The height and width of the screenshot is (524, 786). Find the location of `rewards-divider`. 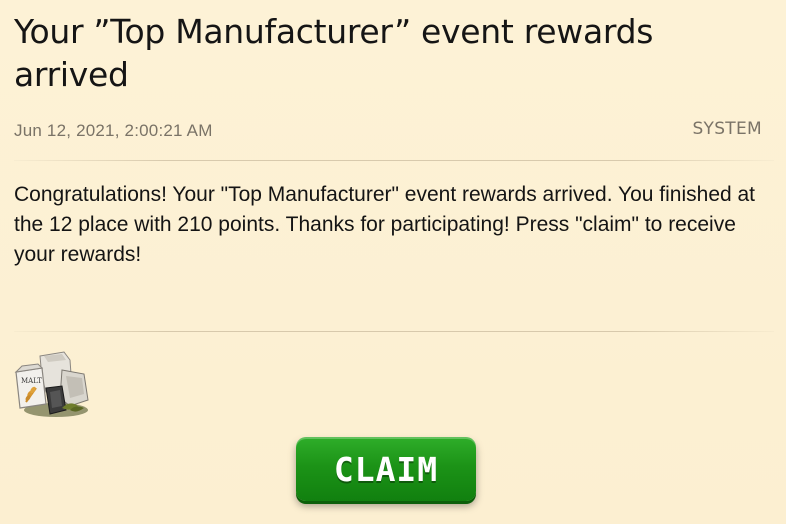

rewards-divider is located at coordinates (394, 331).